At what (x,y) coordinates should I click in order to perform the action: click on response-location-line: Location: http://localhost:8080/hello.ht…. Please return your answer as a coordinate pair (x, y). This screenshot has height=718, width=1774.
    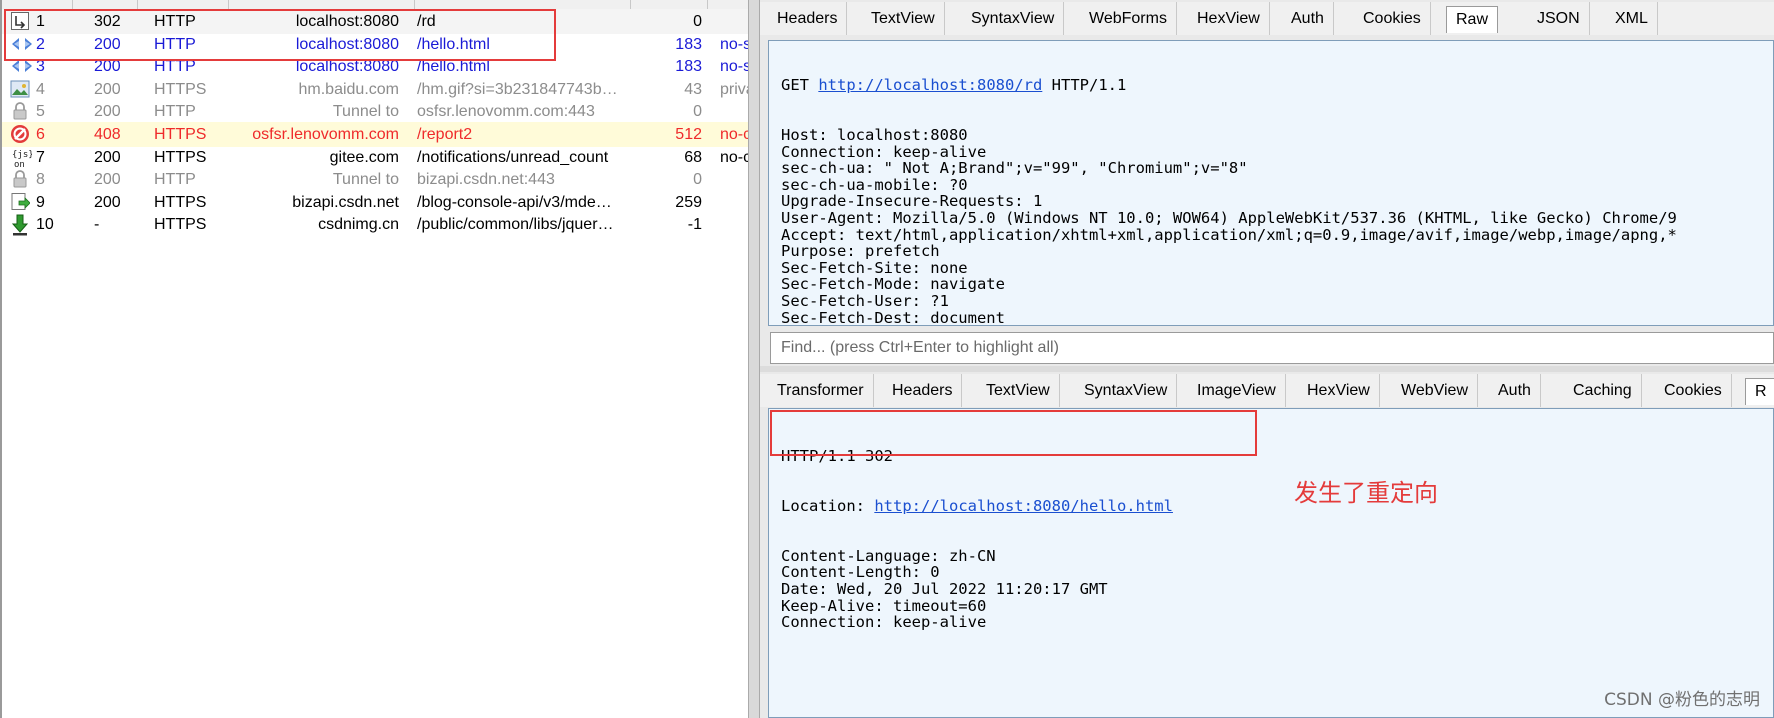
    Looking at the image, I should click on (1277, 506).